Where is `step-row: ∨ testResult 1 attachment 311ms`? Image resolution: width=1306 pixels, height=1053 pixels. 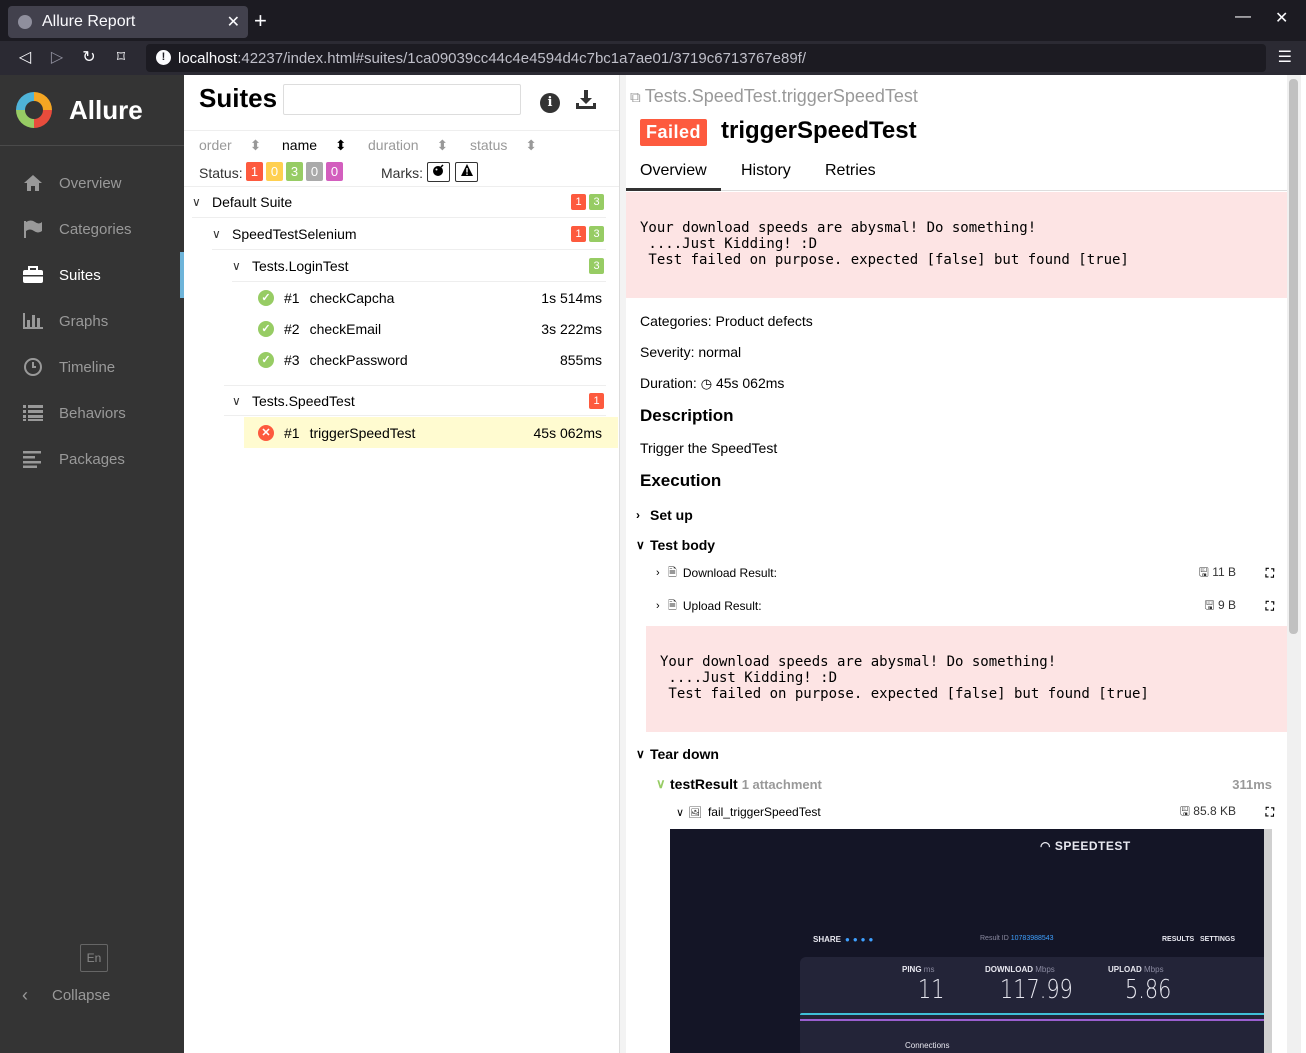
step-row: ∨ testResult 1 attachment 311ms is located at coordinates (964, 784).